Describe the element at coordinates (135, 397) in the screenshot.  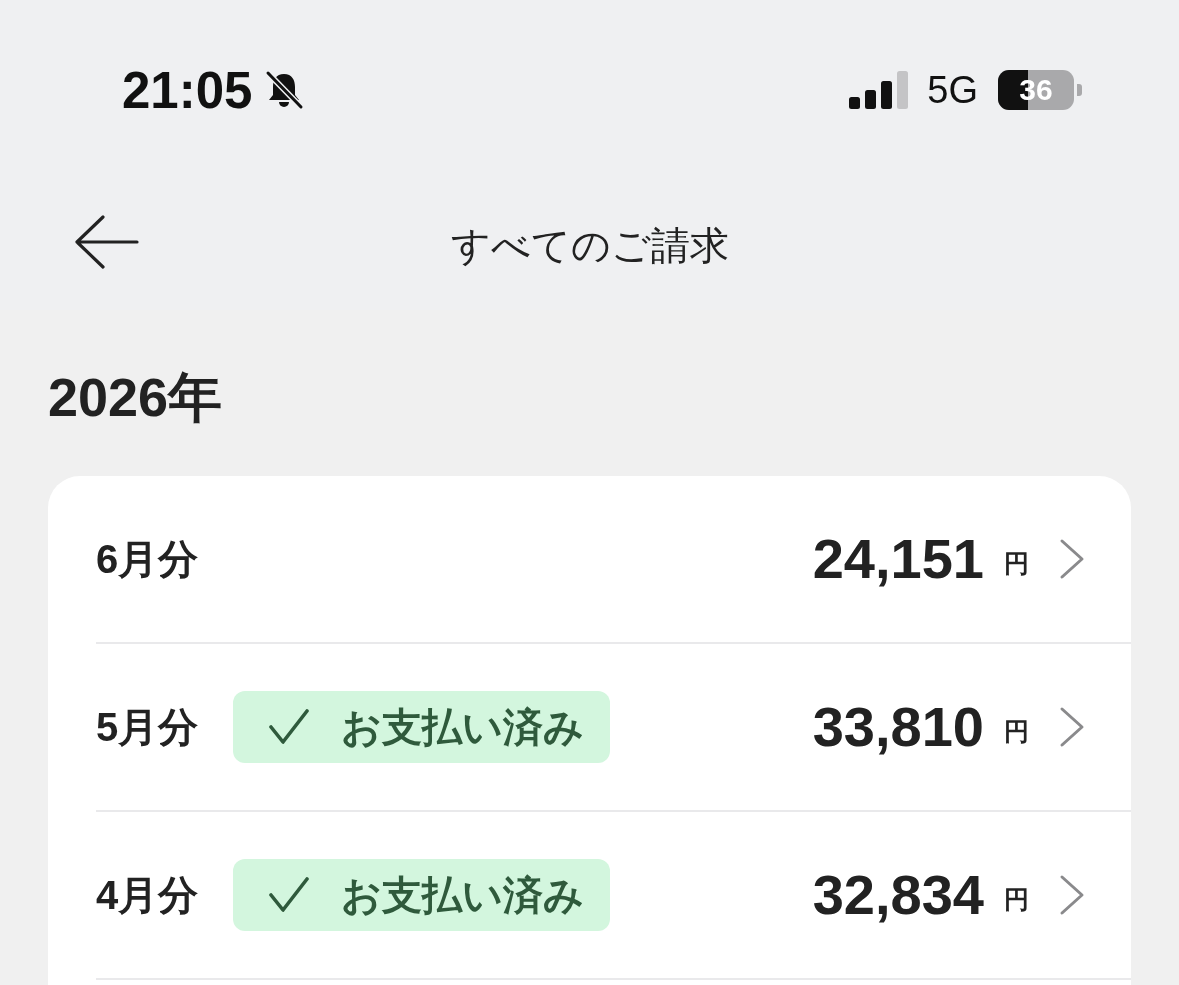
I see `year-heading: 2026年` at that location.